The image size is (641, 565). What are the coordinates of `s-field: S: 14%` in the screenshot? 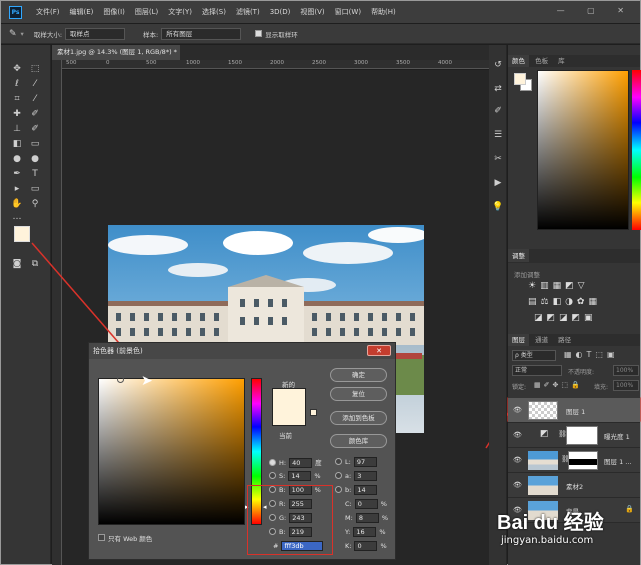 It's located at (295, 476).